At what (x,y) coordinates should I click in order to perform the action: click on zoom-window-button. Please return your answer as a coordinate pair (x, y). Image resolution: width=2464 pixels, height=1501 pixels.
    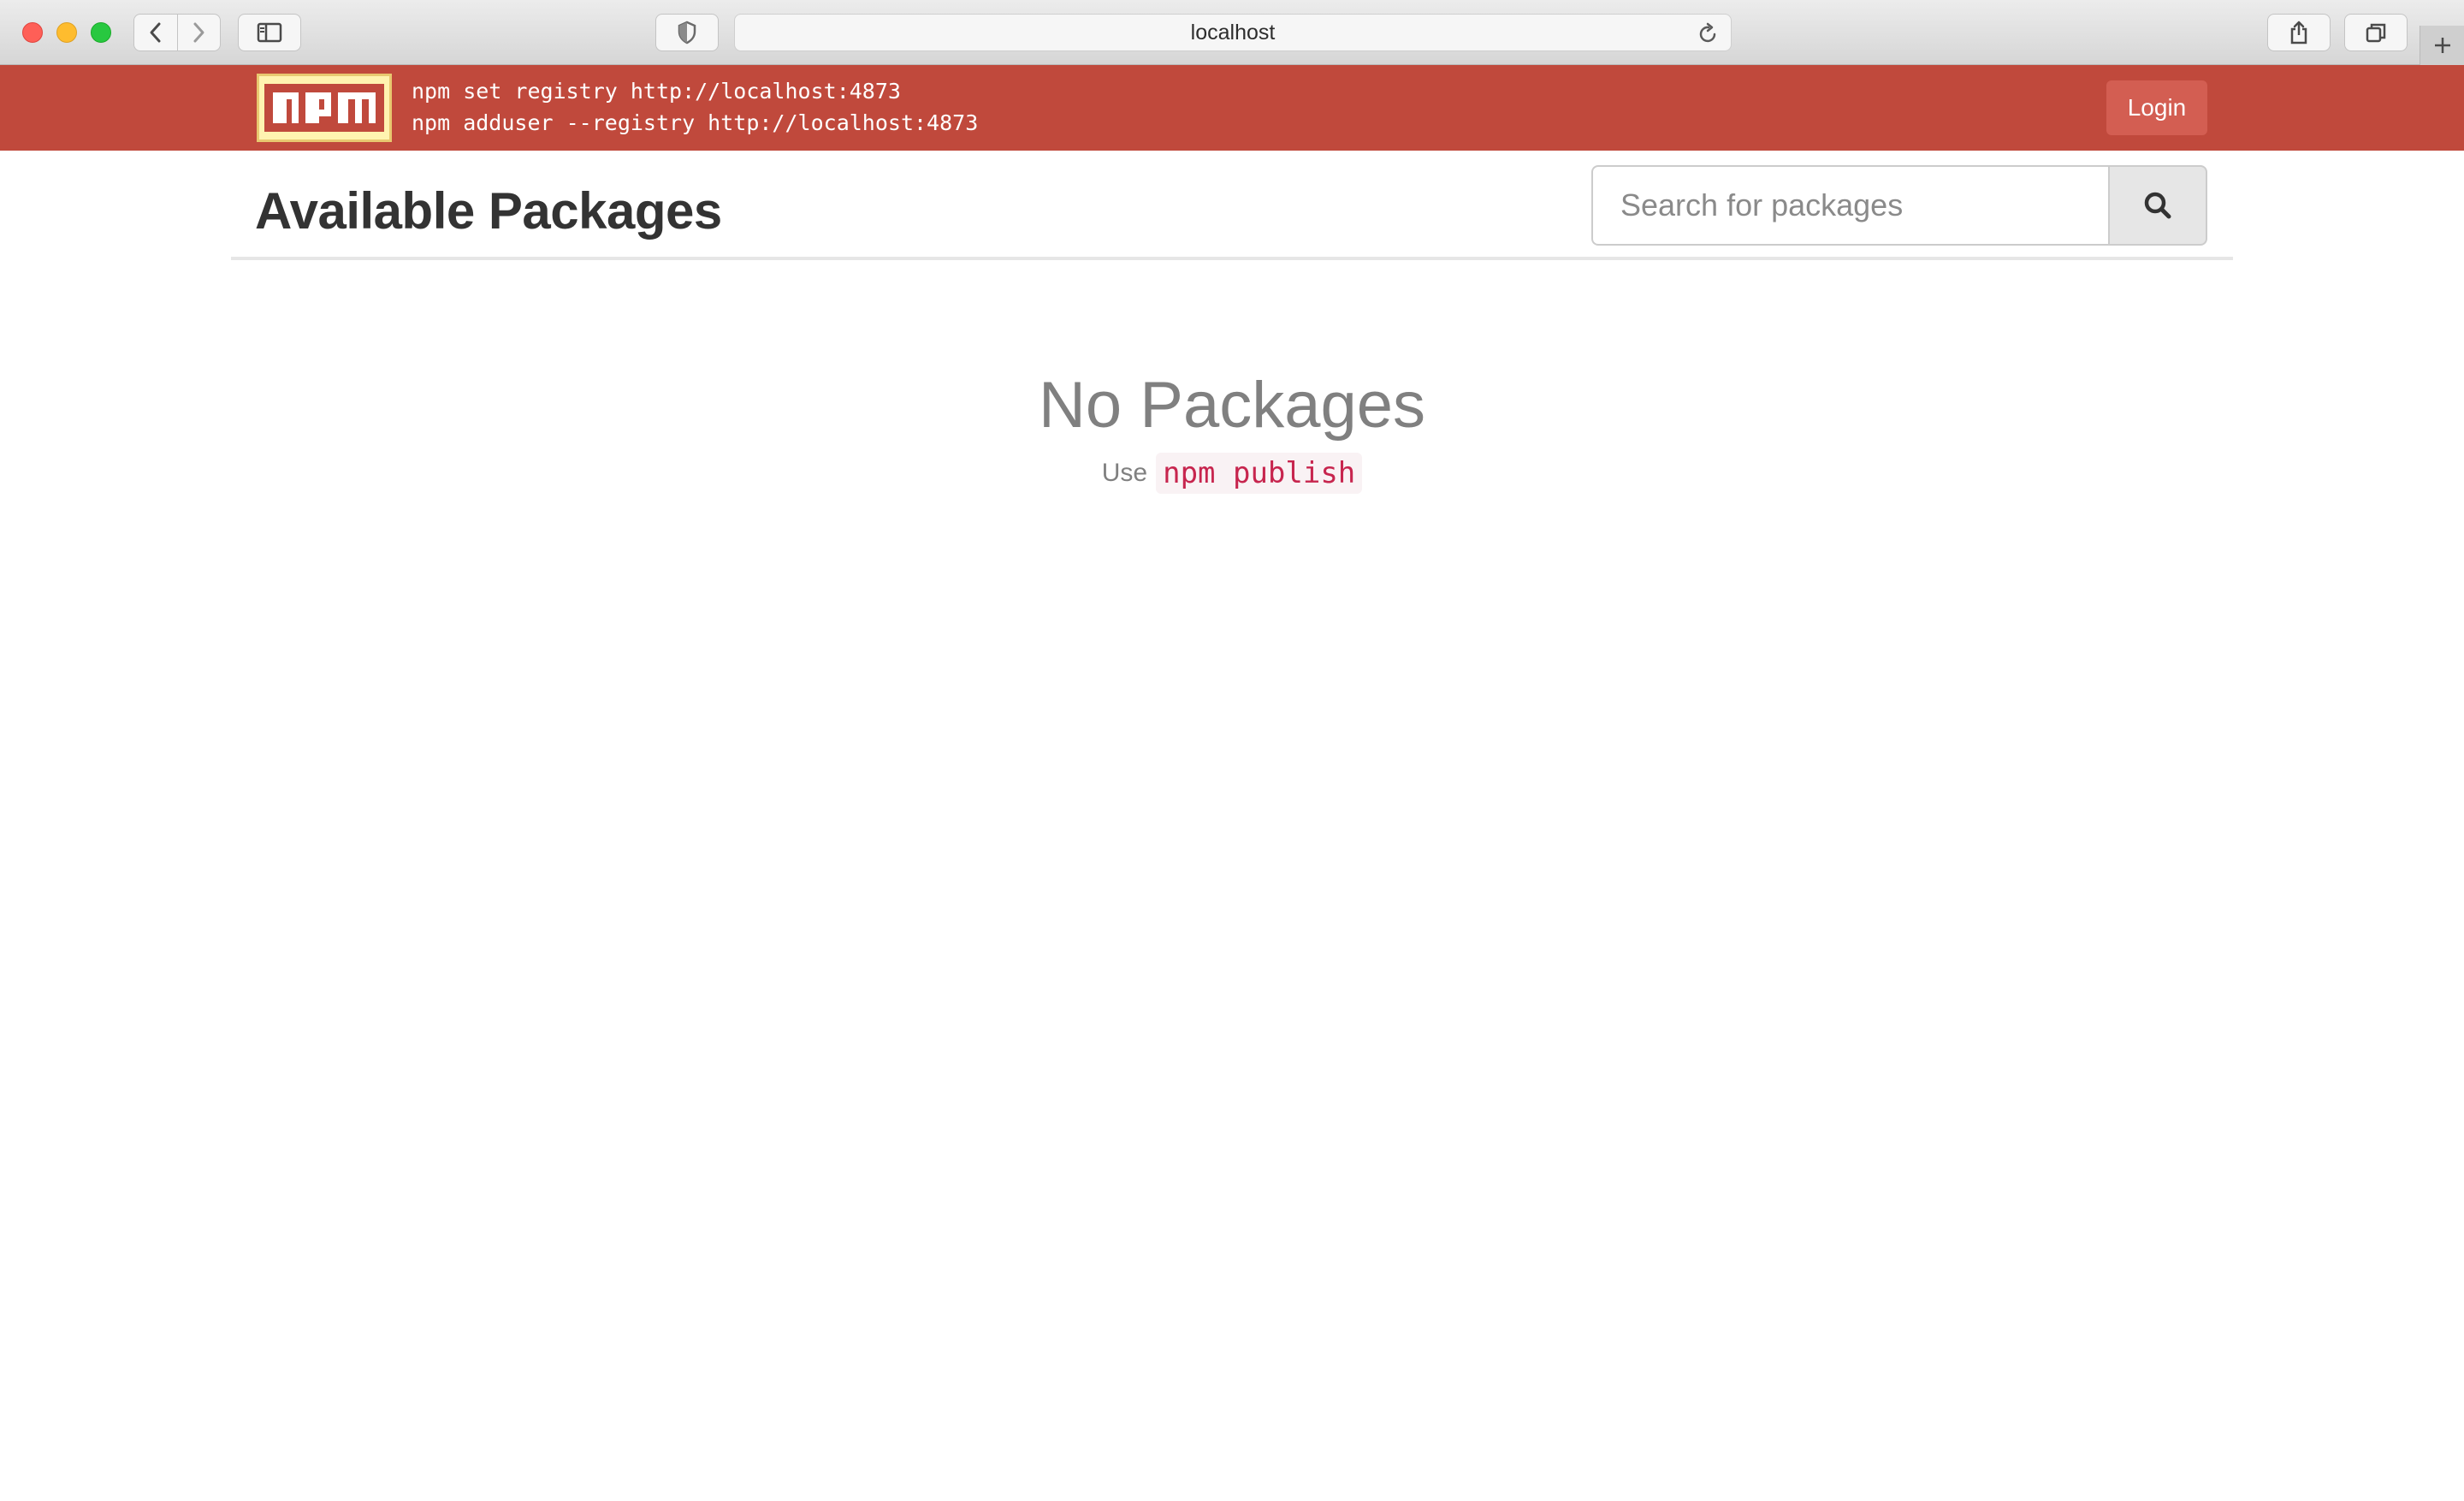
    Looking at the image, I should click on (101, 32).